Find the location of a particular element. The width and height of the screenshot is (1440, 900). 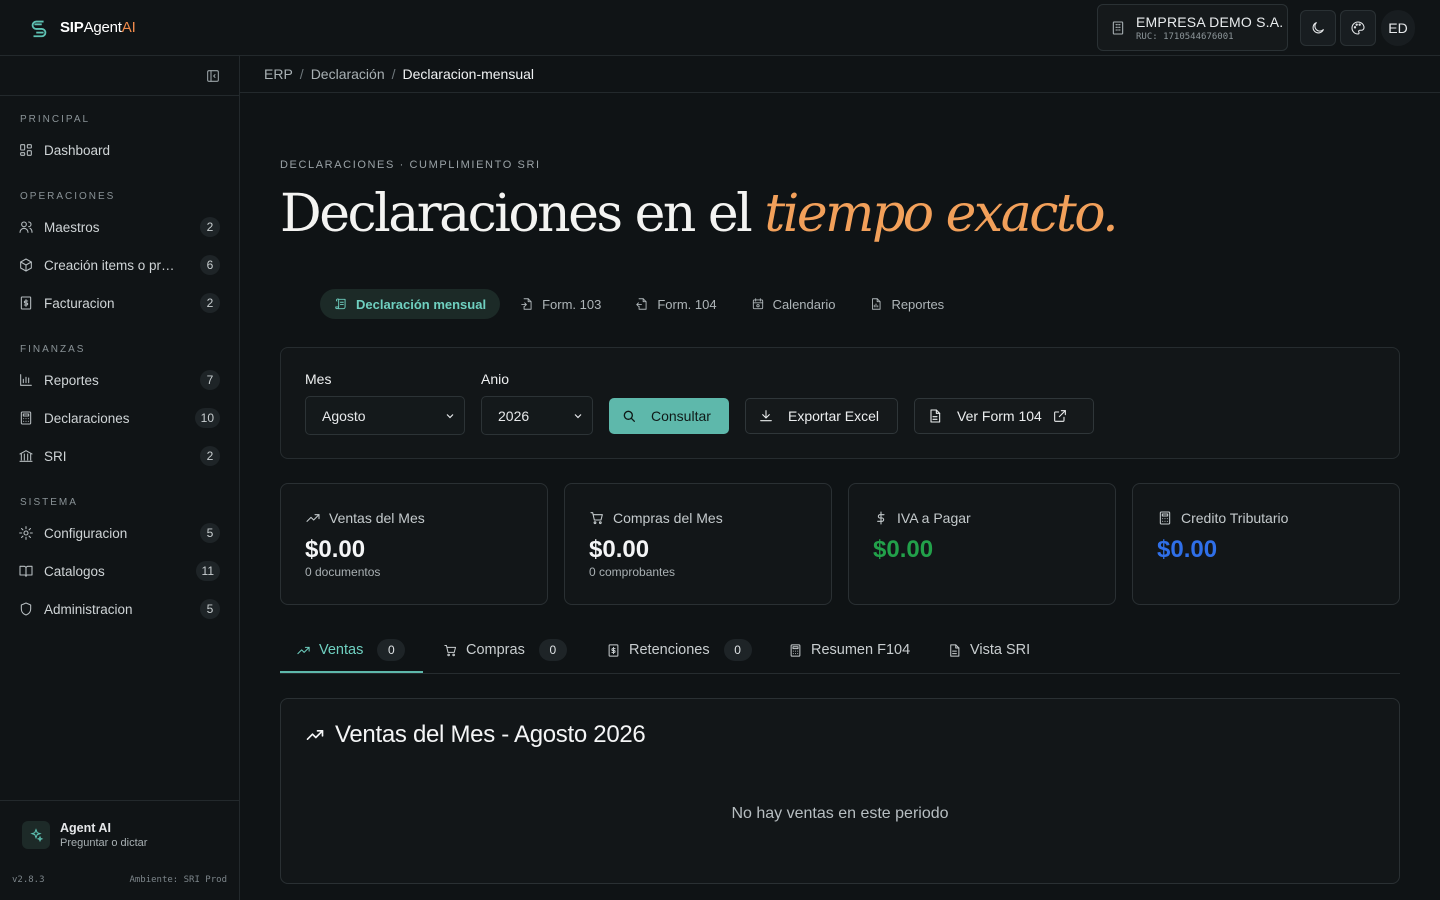

view-form-104-button: Ver Form 104 is located at coordinates (1004, 416).